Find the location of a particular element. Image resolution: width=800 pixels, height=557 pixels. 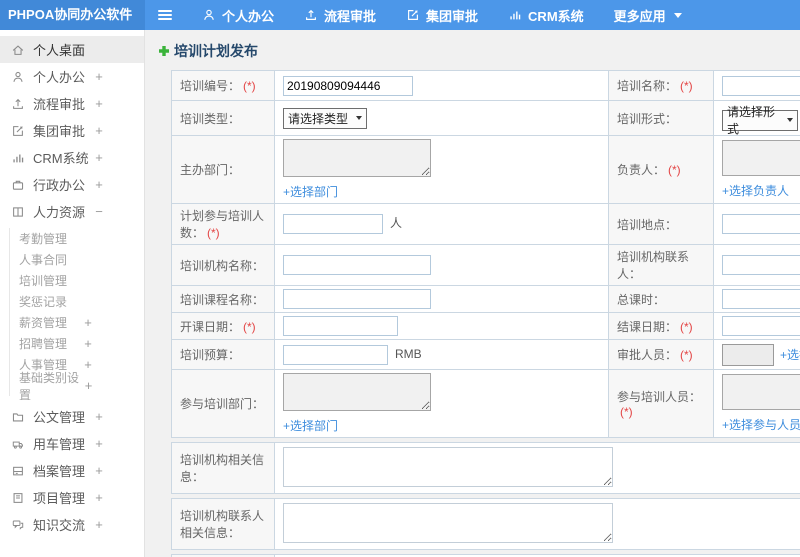

field-label: 结课日期： (*) is located at coordinates (661, 326).